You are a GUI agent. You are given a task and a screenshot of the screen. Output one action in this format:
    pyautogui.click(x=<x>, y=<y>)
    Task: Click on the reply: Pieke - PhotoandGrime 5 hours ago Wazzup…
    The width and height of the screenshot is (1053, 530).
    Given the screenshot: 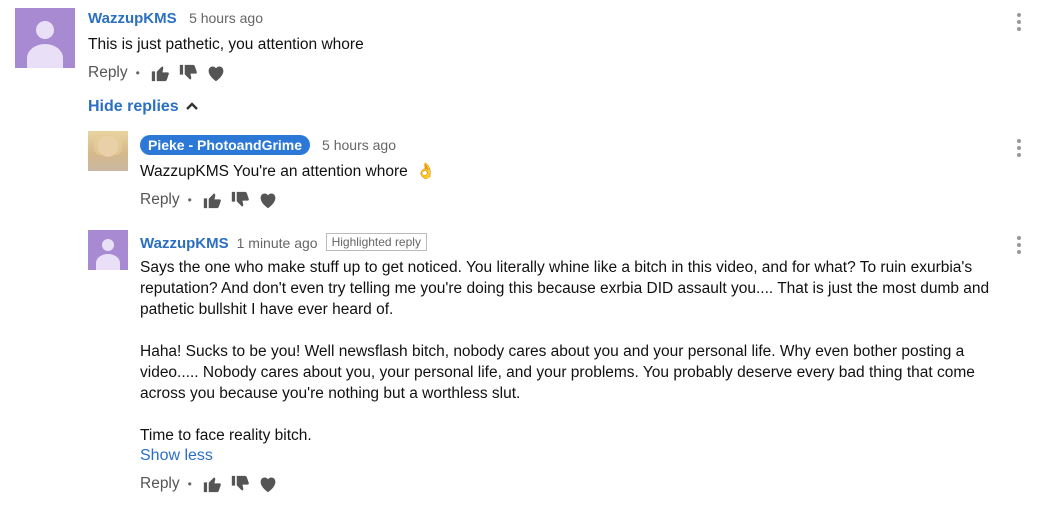 What is the action you would take?
    pyautogui.click(x=570, y=171)
    